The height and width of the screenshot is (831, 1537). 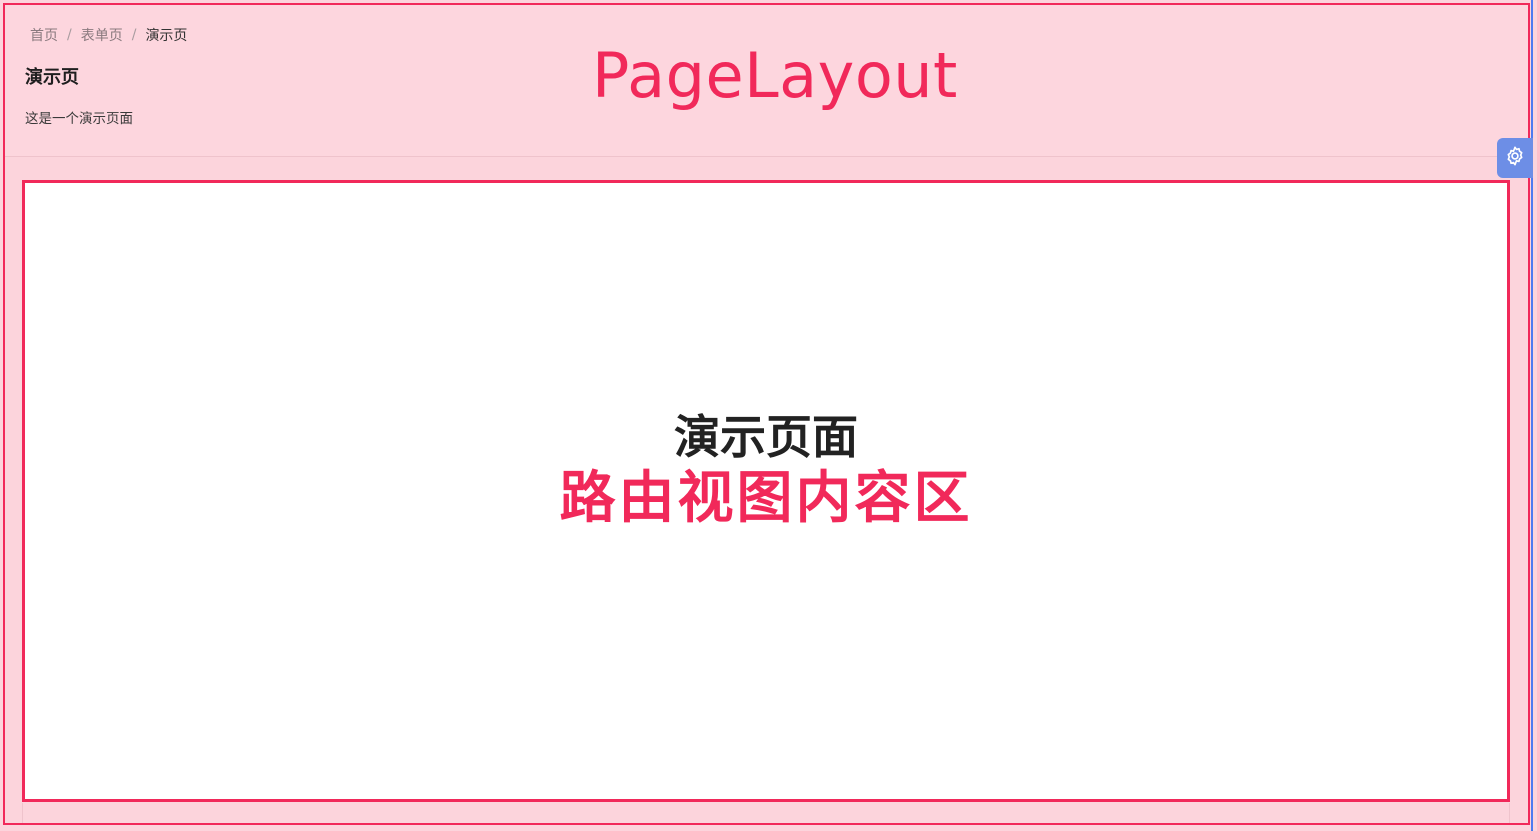 What do you see at coordinates (44, 35) in the screenshot?
I see `breadcrumb-item-home: 首页` at bounding box center [44, 35].